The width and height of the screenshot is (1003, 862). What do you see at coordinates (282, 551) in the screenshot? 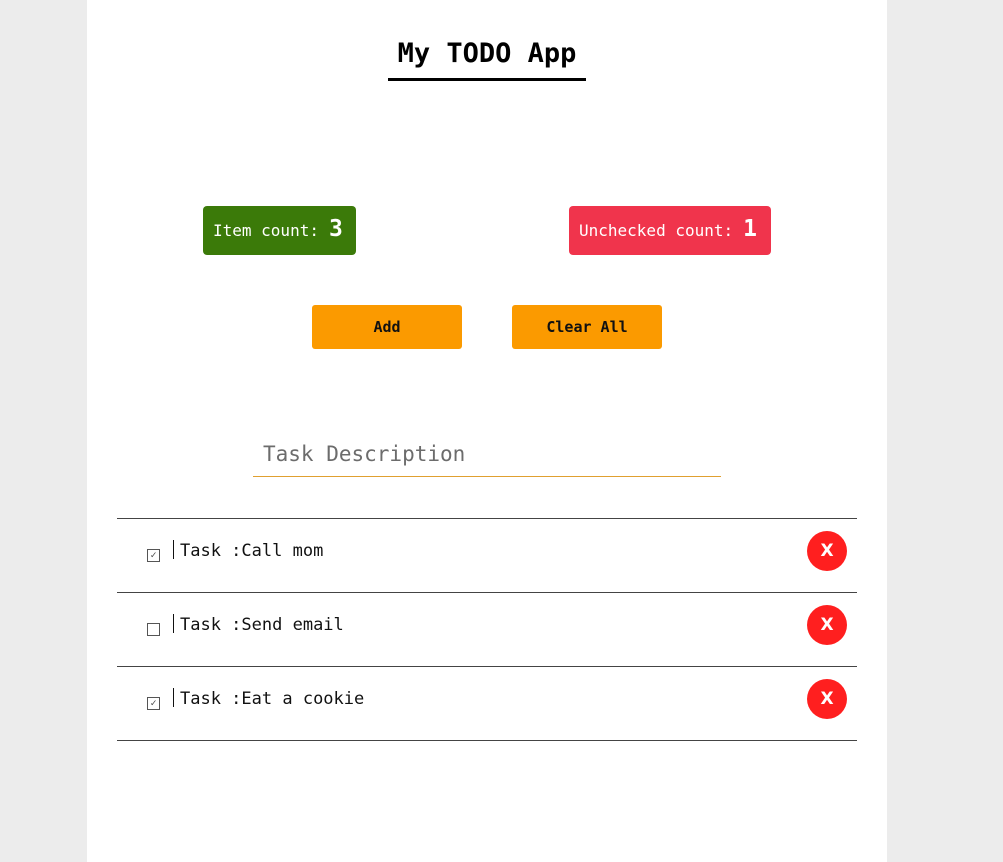
I see `task-text: Call mom` at bounding box center [282, 551].